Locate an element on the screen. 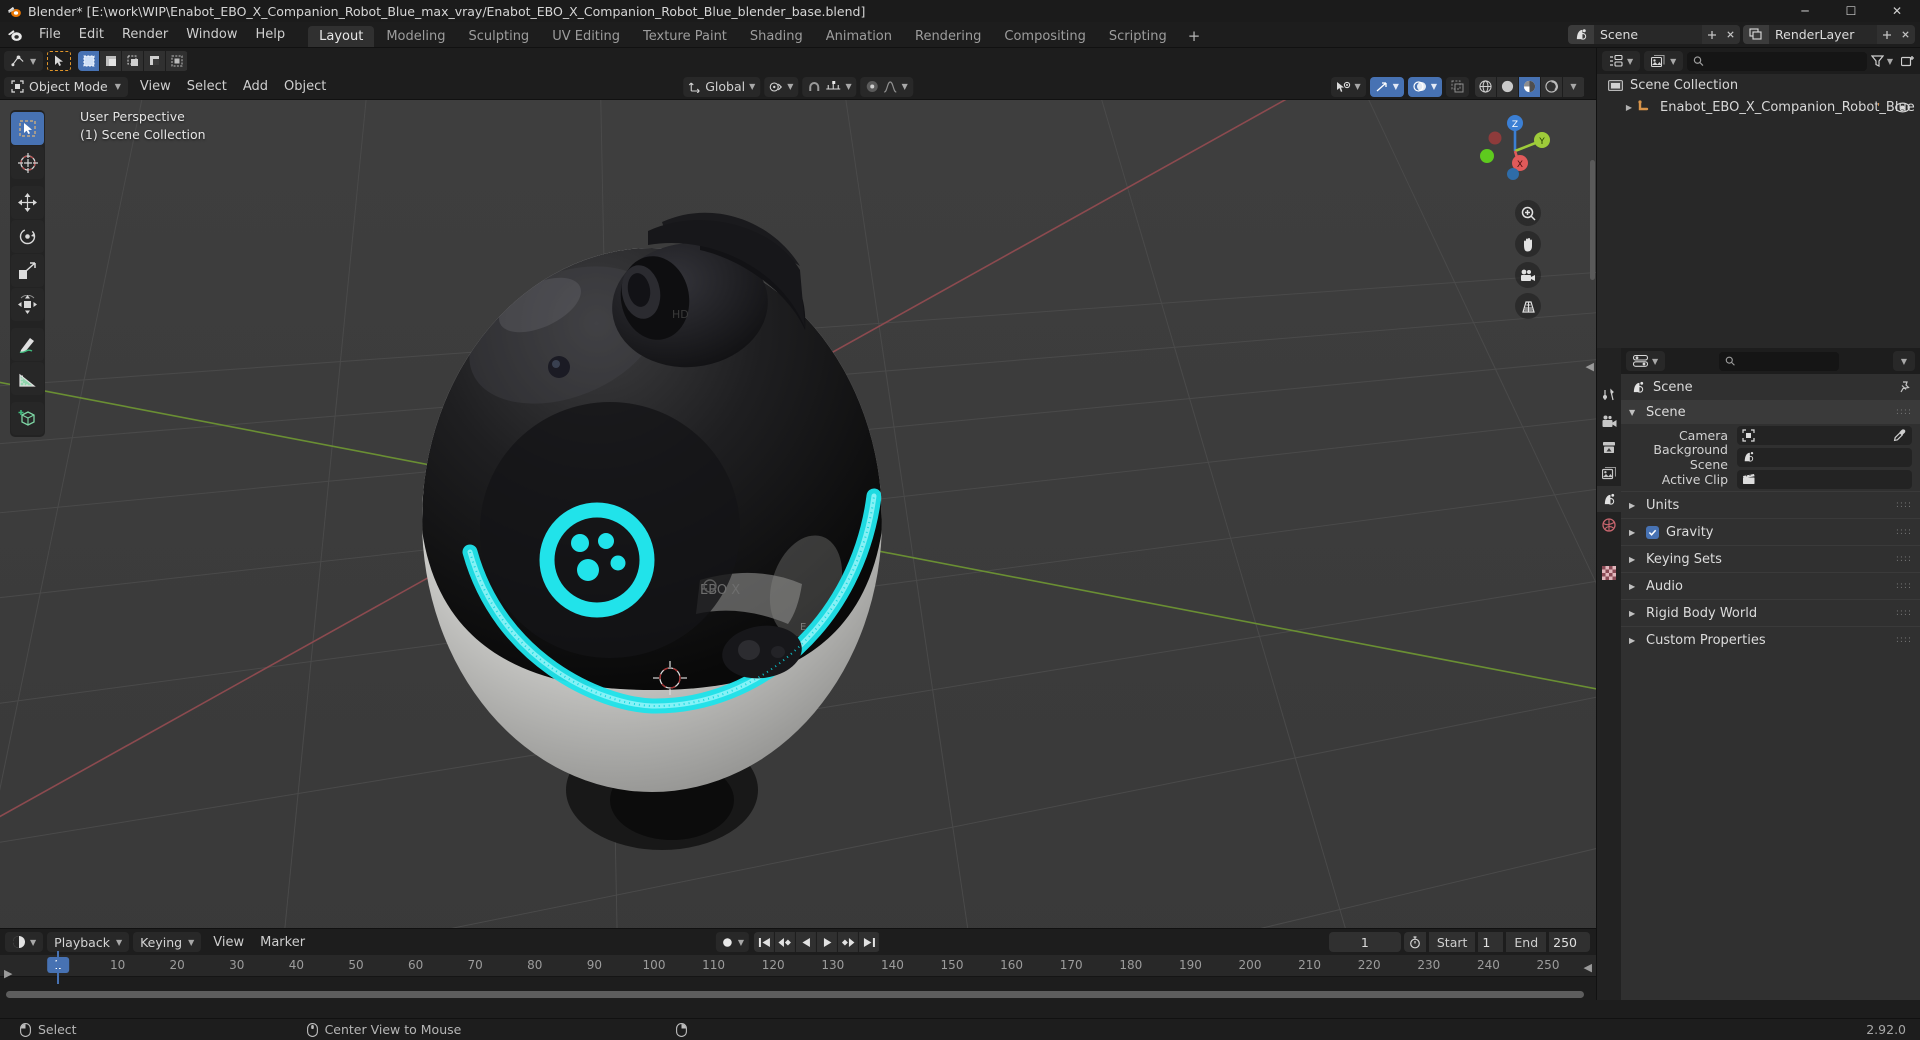 The height and width of the screenshot is (1040, 1920). pin-icon is located at coordinates (1904, 387).